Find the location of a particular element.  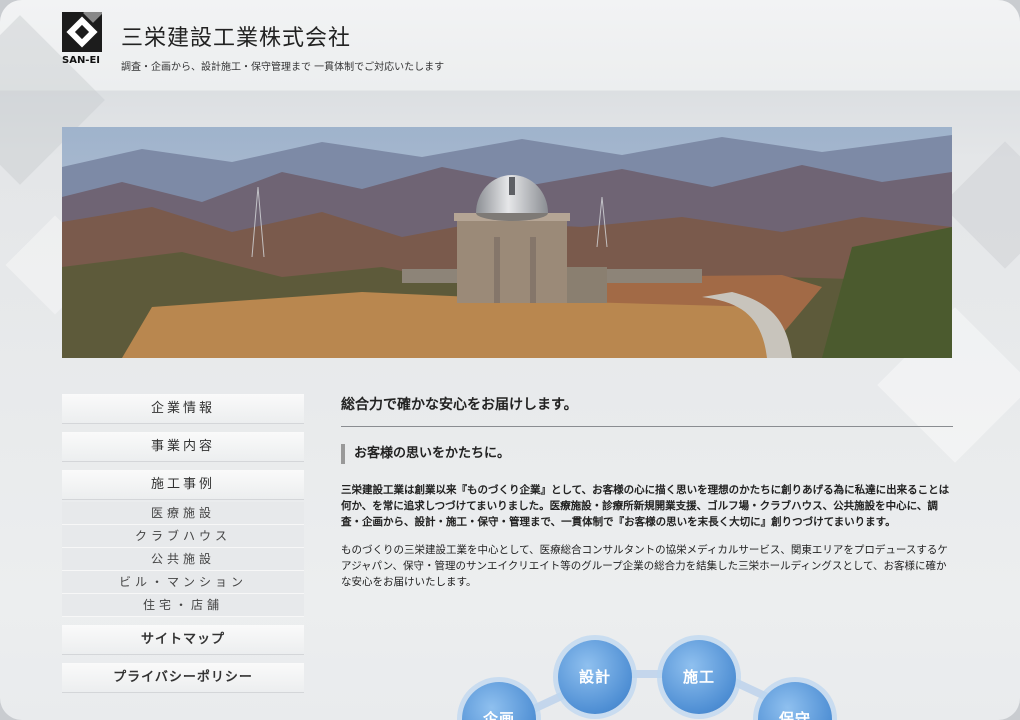

logo-mark-icon is located at coordinates (82, 32).